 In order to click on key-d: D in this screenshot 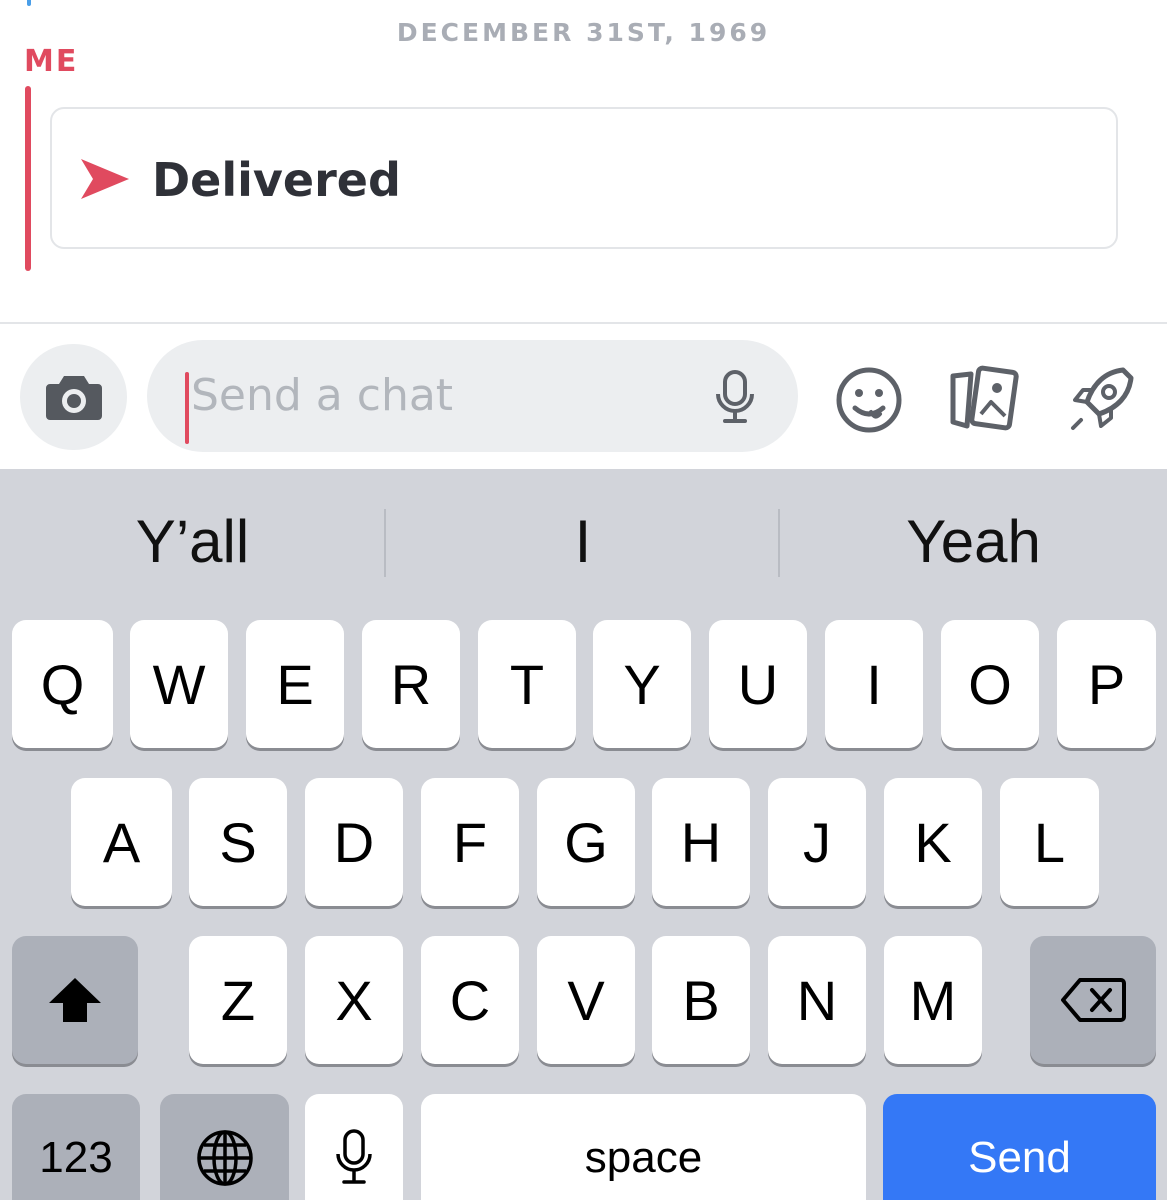, I will do `click(354, 842)`.